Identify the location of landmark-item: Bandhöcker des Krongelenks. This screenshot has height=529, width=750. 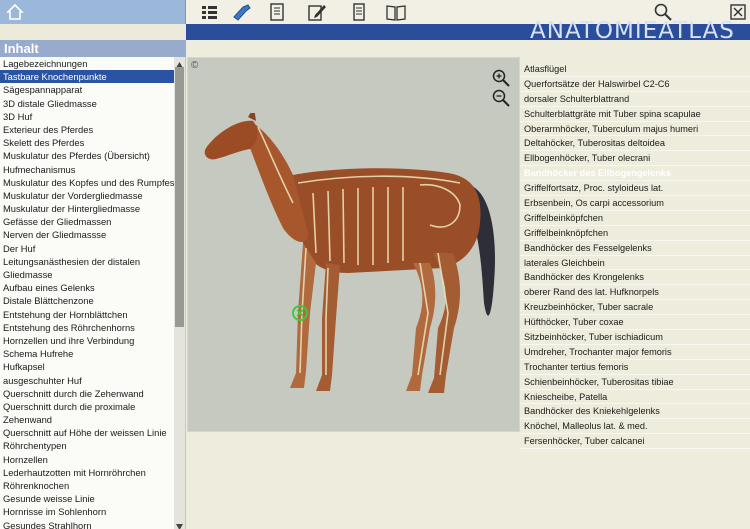
(635, 278).